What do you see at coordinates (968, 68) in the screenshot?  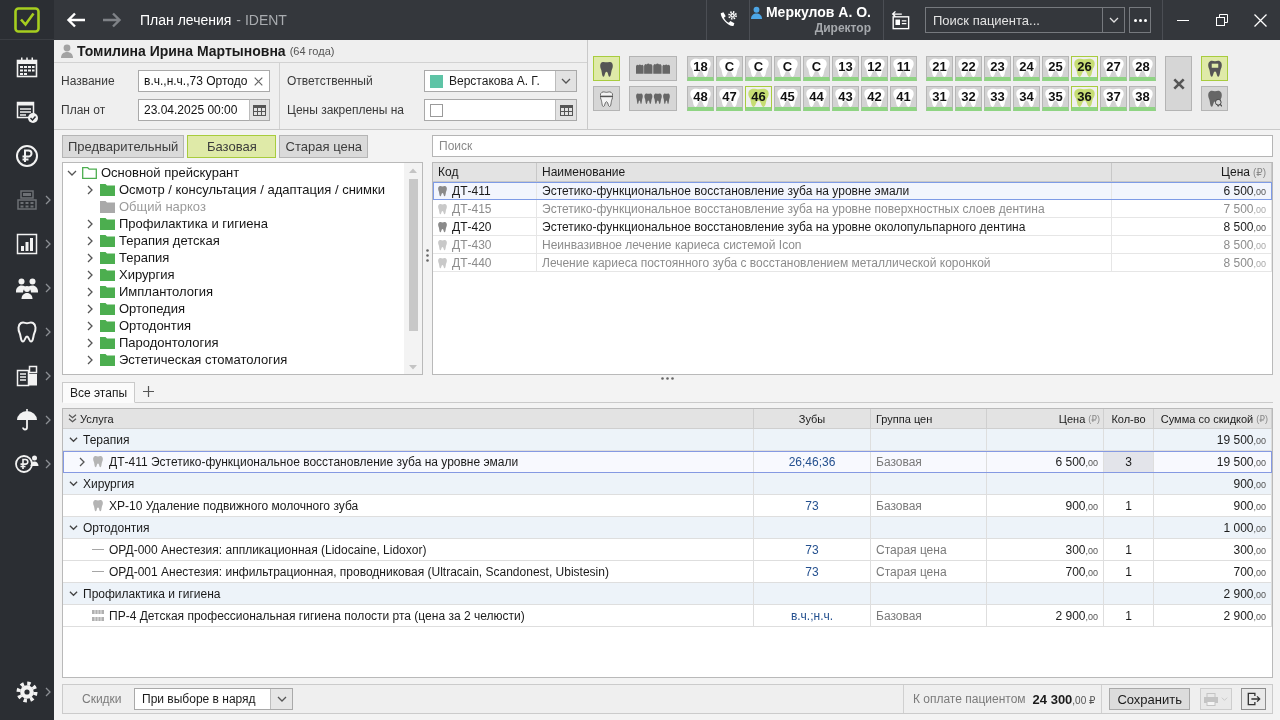 I see `tooth-button: 22` at bounding box center [968, 68].